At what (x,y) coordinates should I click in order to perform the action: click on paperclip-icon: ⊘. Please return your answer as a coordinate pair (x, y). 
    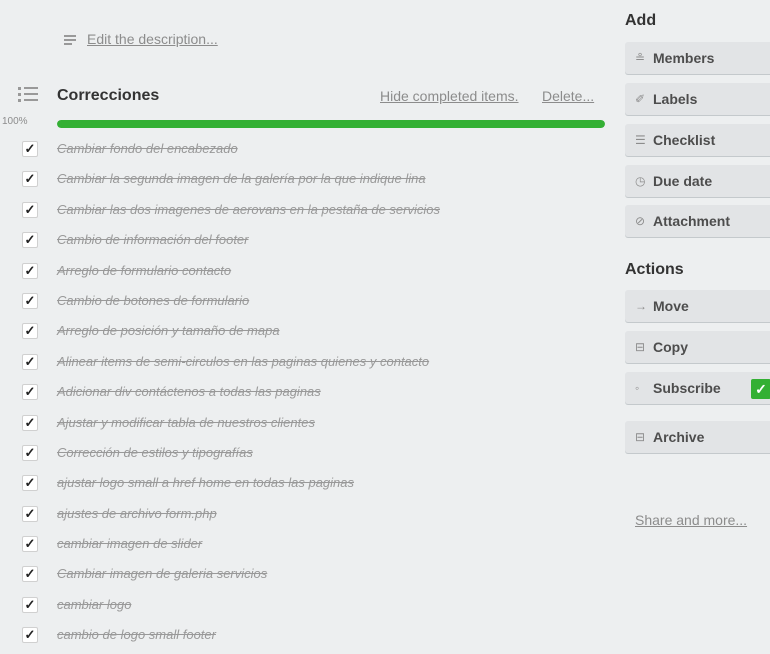
    Looking at the image, I should click on (640, 221).